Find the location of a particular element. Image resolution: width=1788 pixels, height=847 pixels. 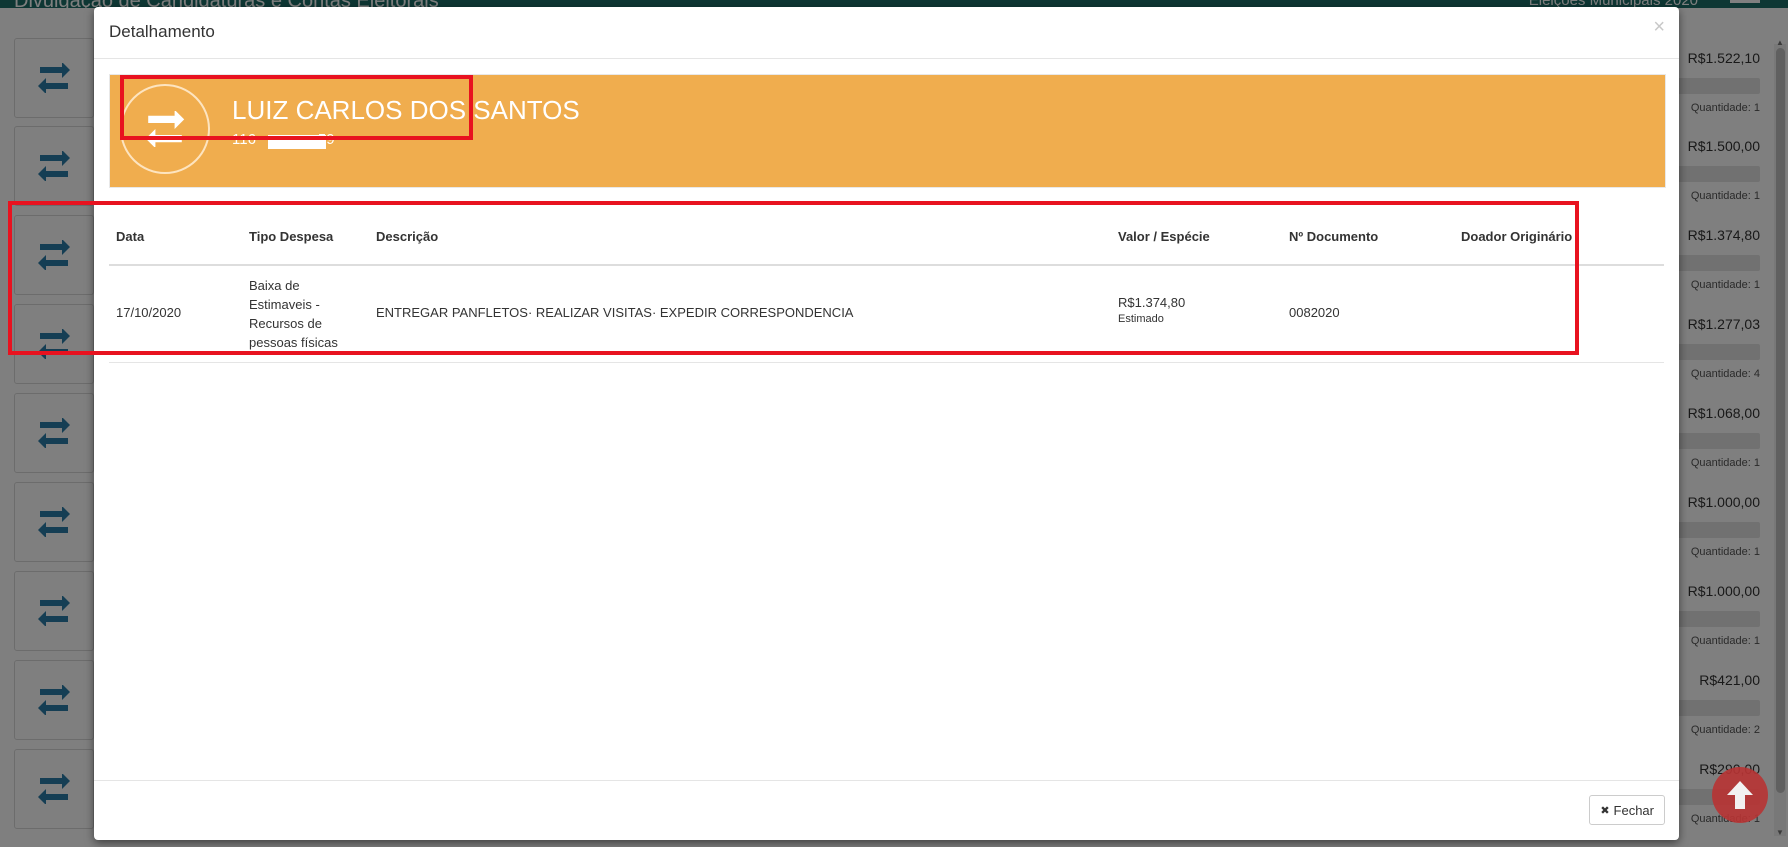

arrow-up-icon is located at coordinates (1740, 795).